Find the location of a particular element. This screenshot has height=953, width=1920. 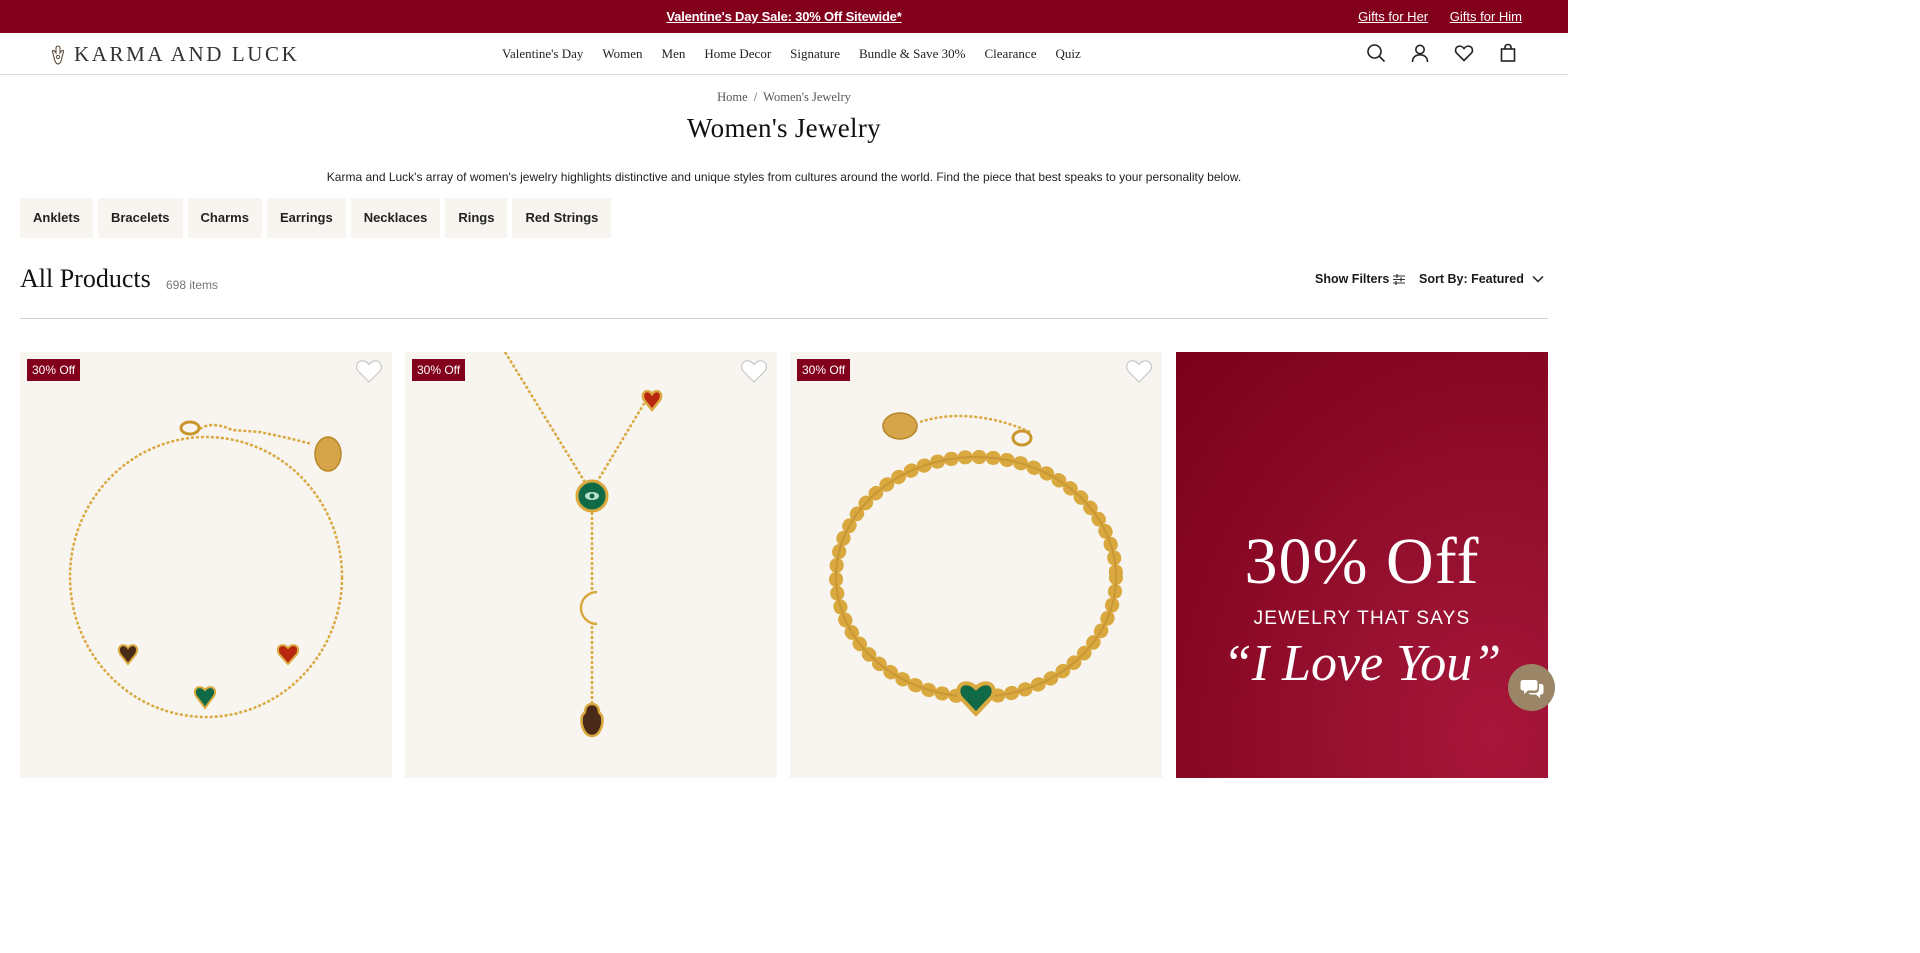

chevron-down-icon is located at coordinates (1538, 279).